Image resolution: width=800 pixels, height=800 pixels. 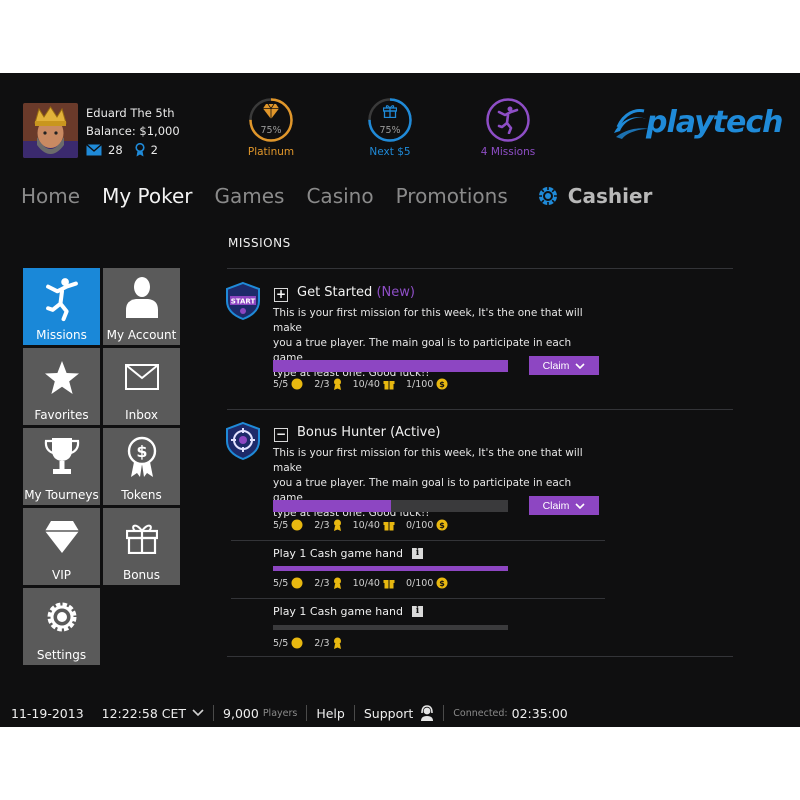 I want to click on mission-title: Get Started (New), so click(x=356, y=292).